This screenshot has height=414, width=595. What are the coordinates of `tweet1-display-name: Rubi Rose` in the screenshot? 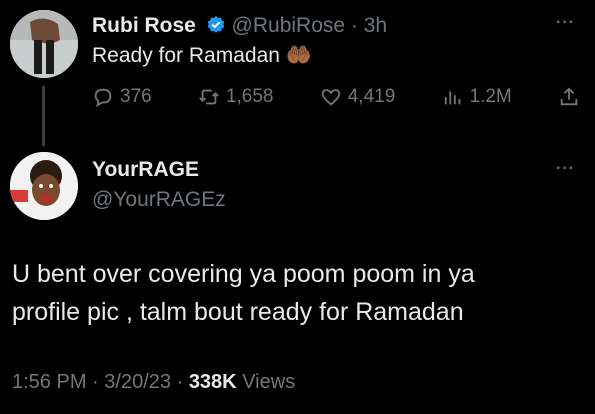 It's located at (144, 25).